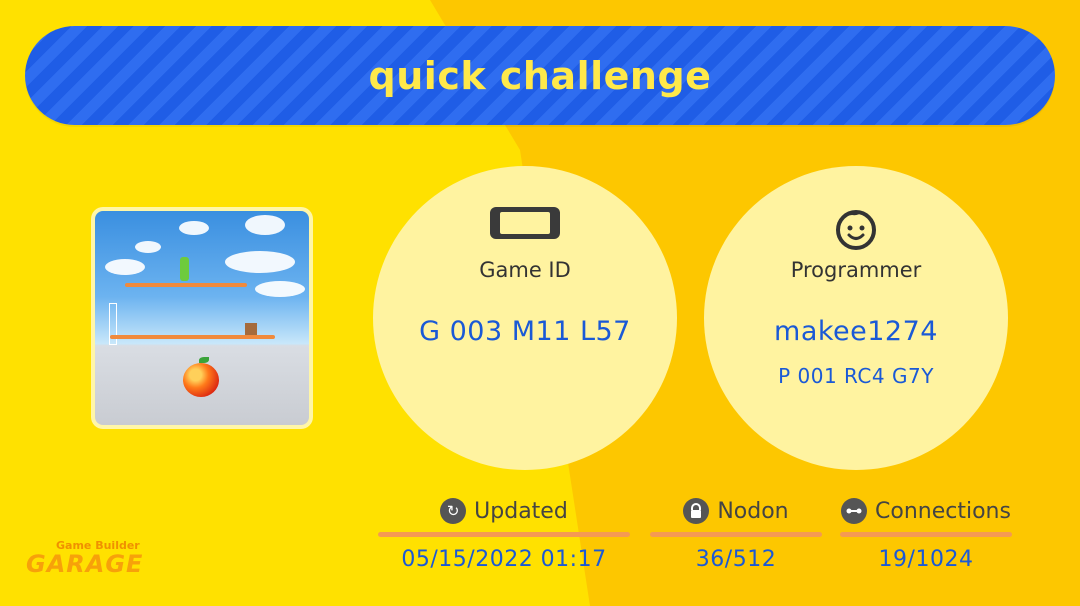 The height and width of the screenshot is (606, 1080). What do you see at coordinates (696, 511) in the screenshot?
I see `lock-icon` at bounding box center [696, 511].